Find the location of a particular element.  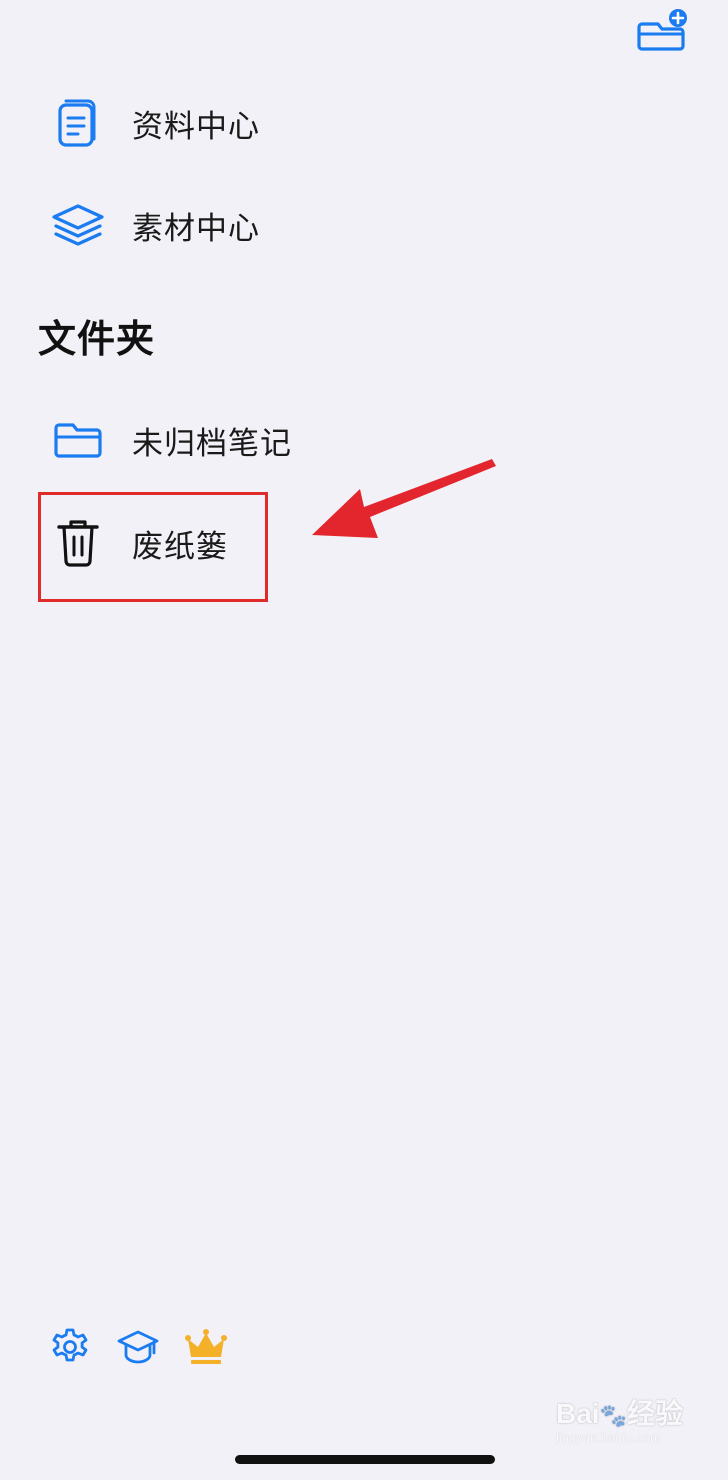

graduation-cap-icon is located at coordinates (138, 1347).